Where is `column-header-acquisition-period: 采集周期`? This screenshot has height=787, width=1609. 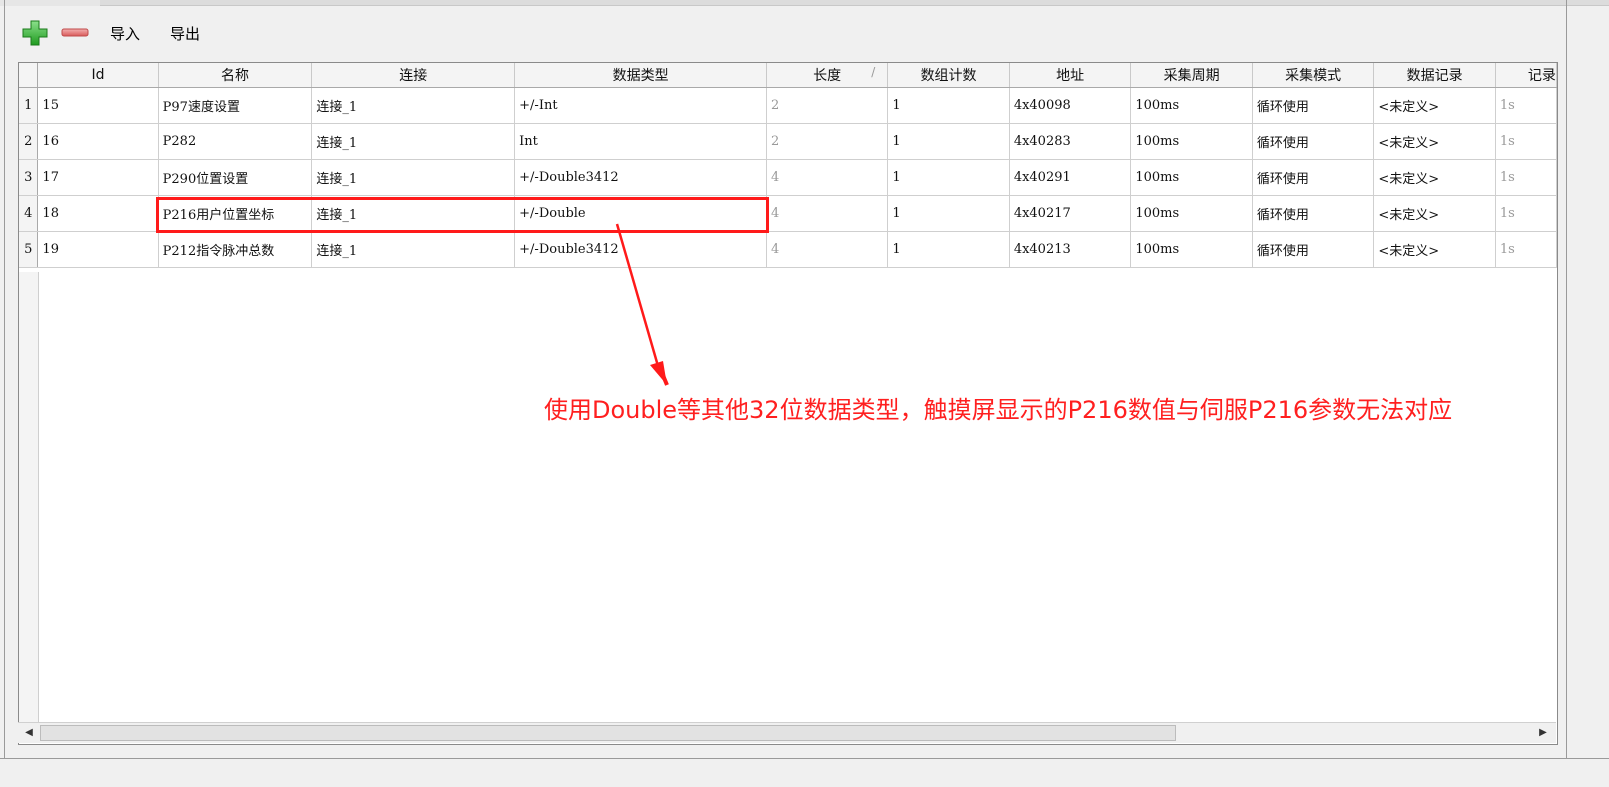 column-header-acquisition-period: 采集周期 is located at coordinates (1191, 75).